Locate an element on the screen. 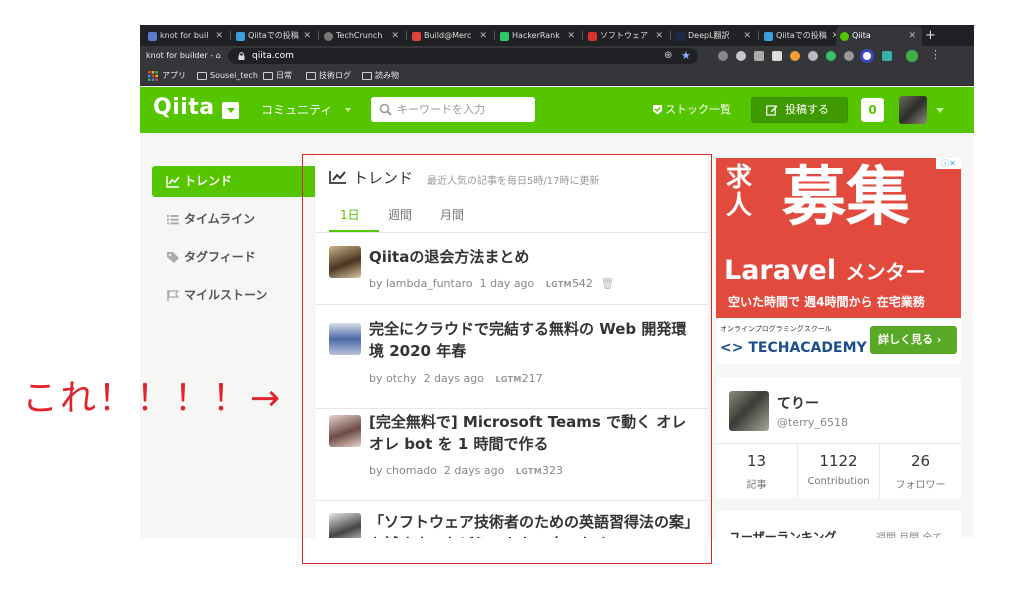 The width and height of the screenshot is (1024, 595). edit-icon is located at coordinates (772, 110).